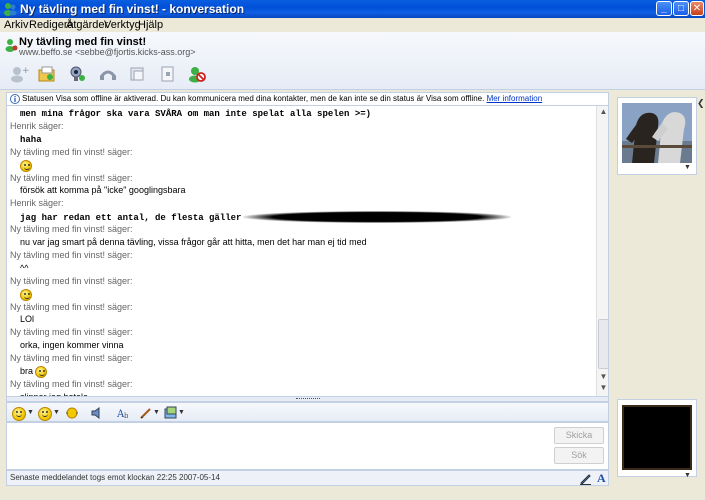  Describe the element at coordinates (585, 478) in the screenshot. I see `pen-icon` at that location.